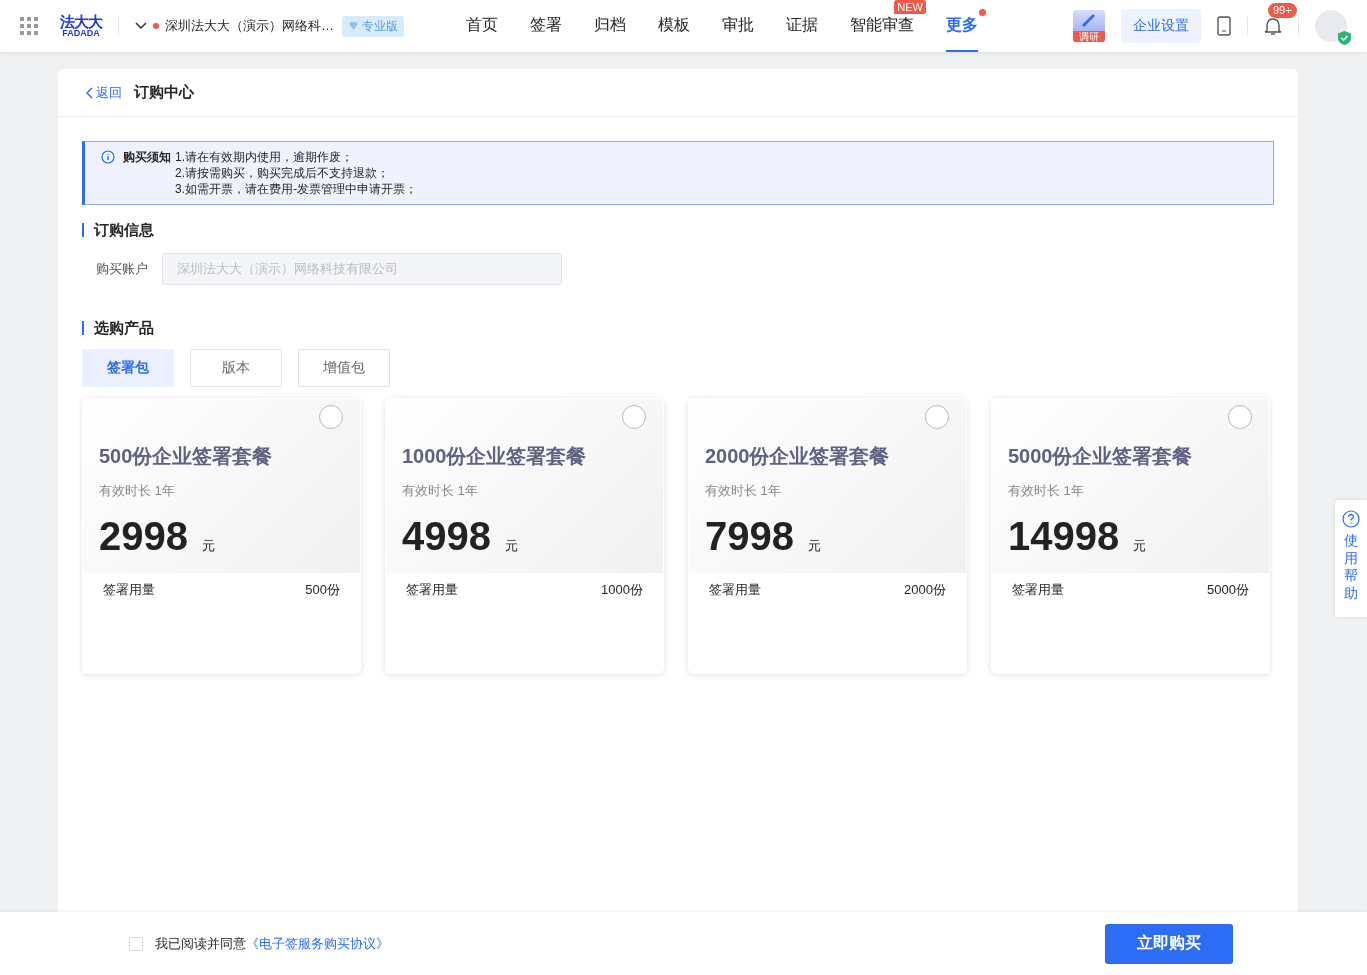 The image size is (1367, 975). Describe the element at coordinates (482, 34) in the screenshot. I see `nav-tab: 首页` at that location.